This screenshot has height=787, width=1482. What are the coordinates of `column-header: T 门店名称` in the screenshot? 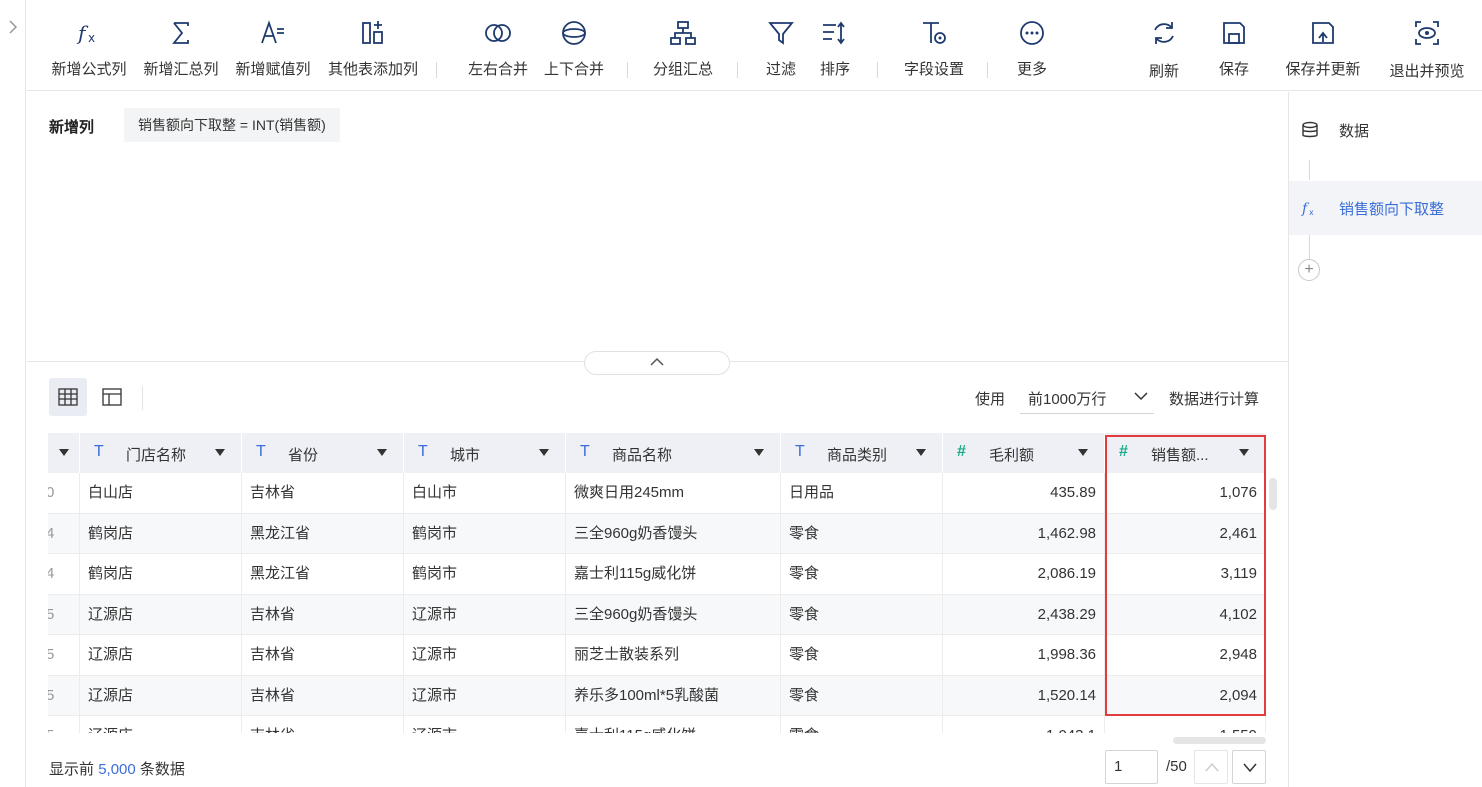 It's located at (161, 453).